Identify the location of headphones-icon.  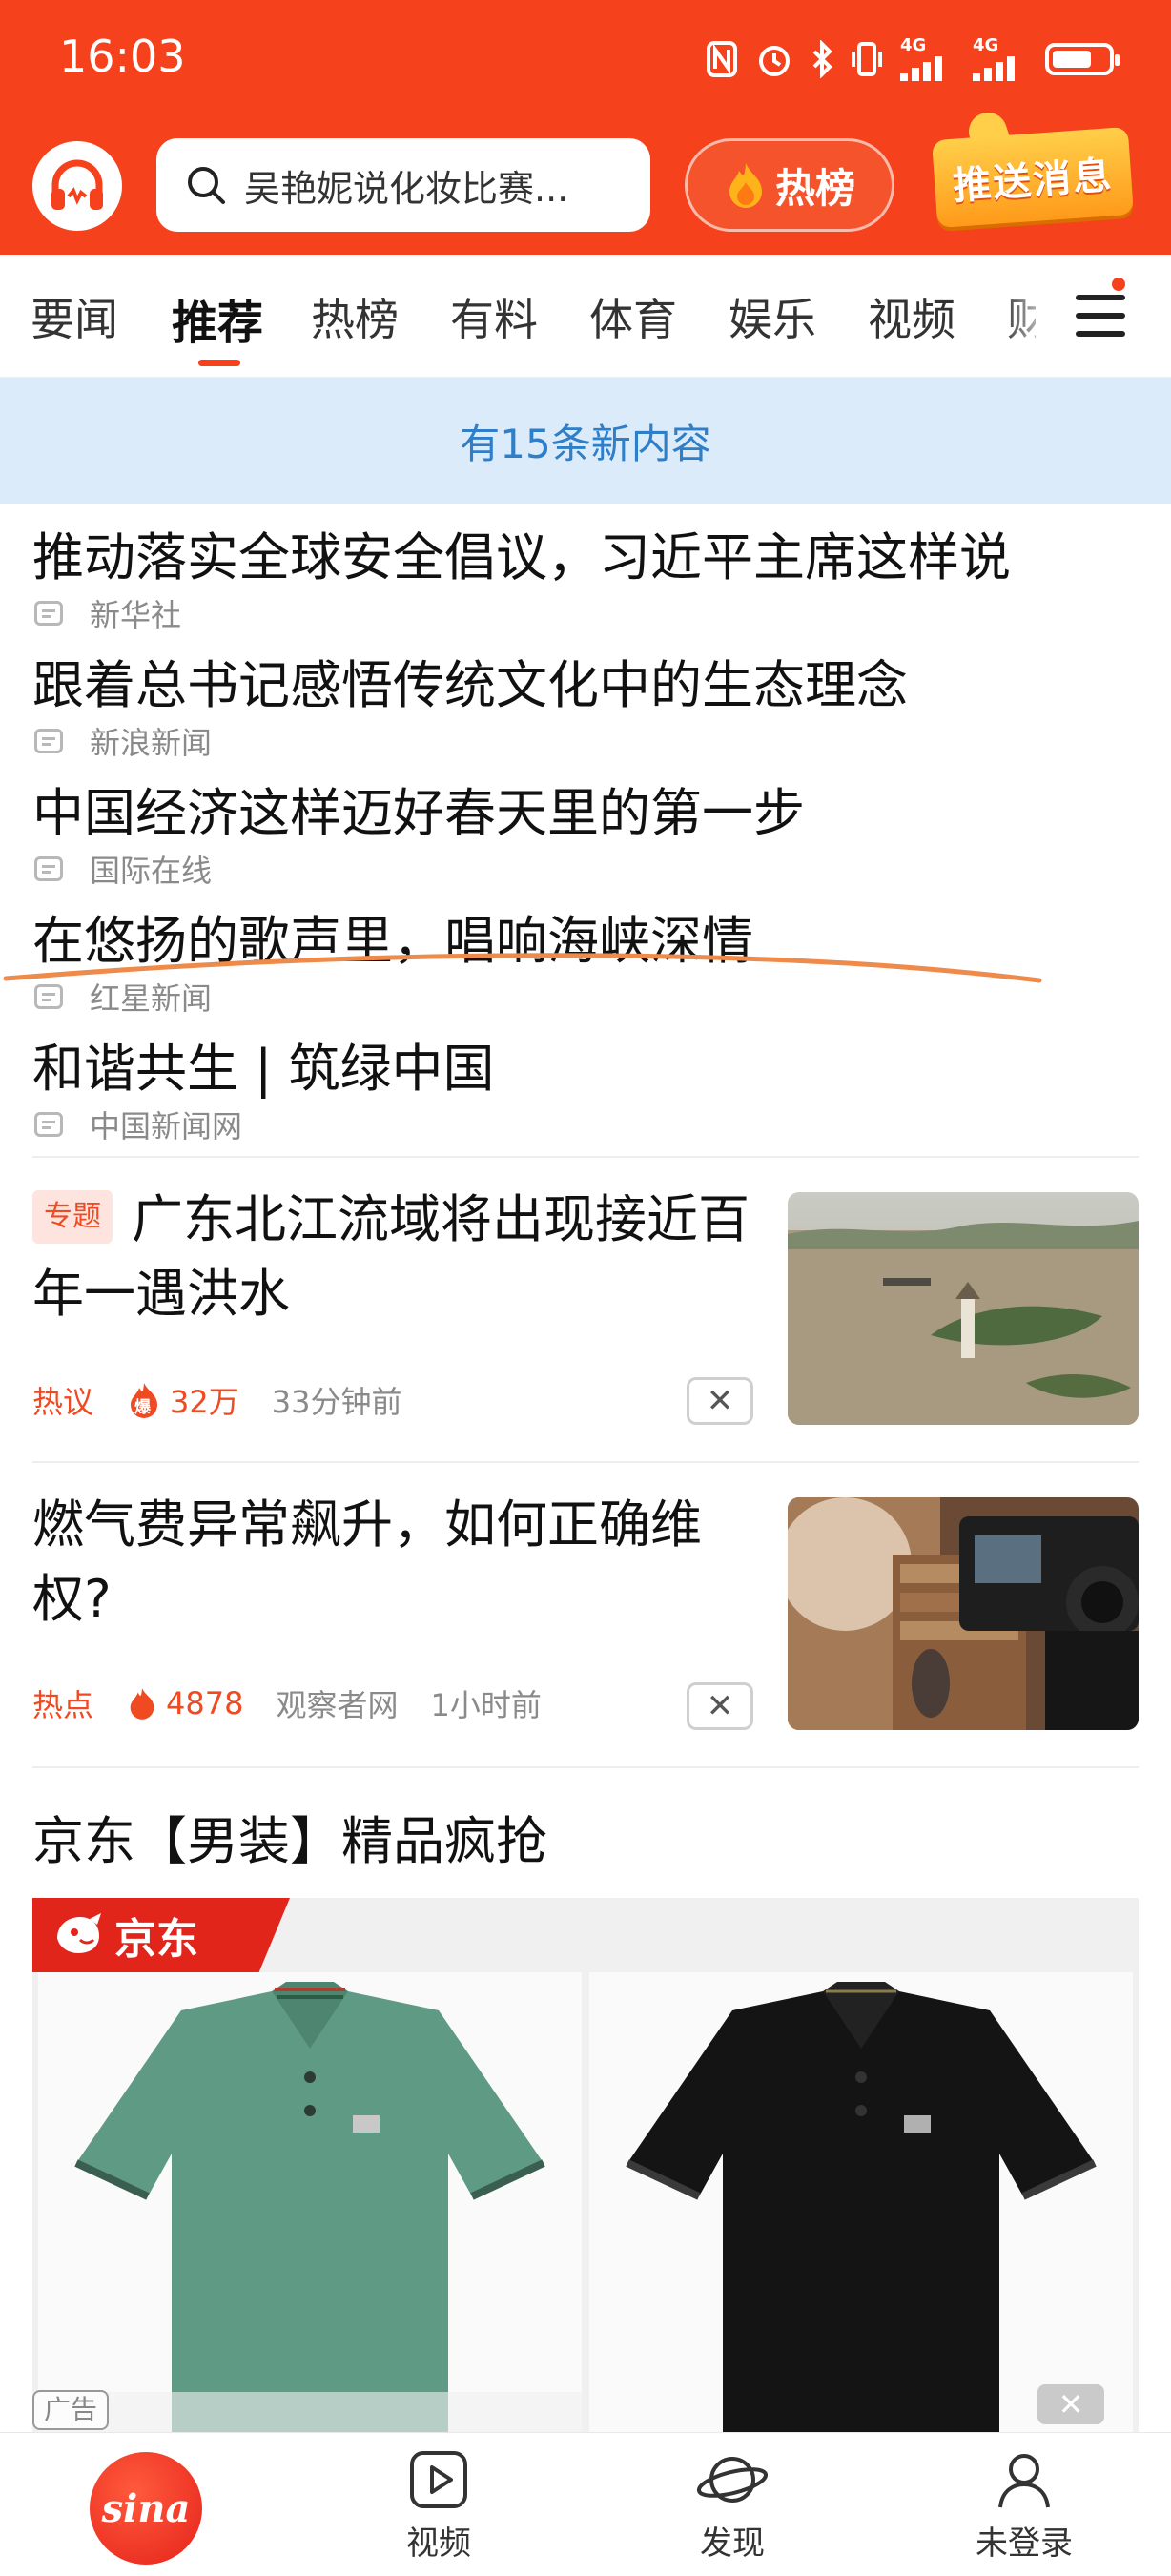
(77, 184).